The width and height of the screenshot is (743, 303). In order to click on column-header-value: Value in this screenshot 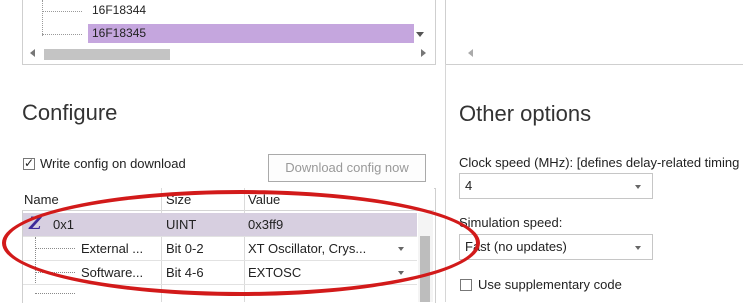, I will do `click(264, 199)`.